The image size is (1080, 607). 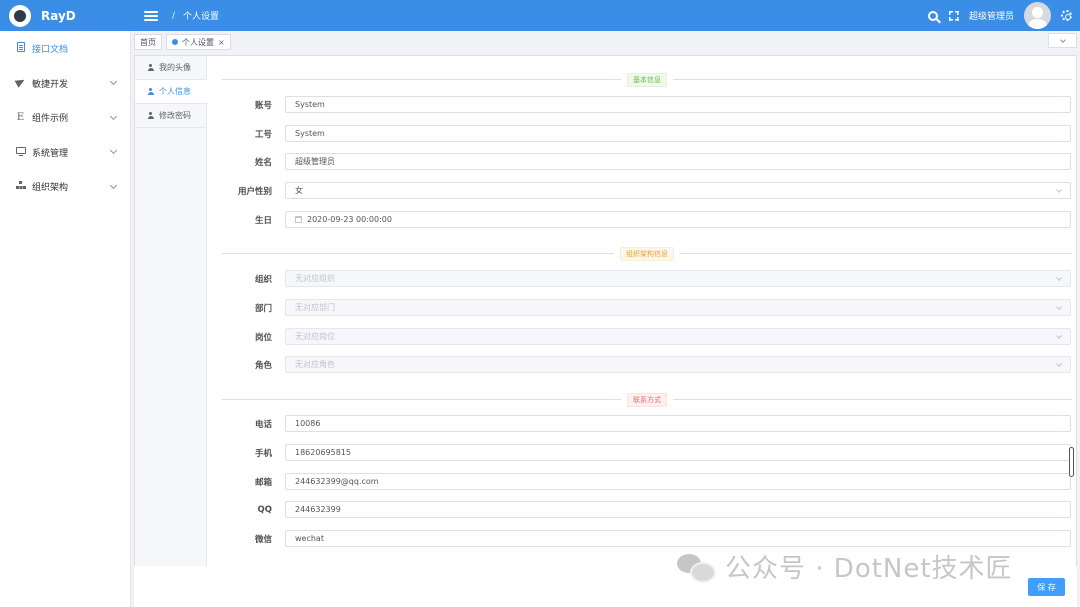 I want to click on tabs-bar: 首页 个人设置 ×, so click(x=605, y=42).